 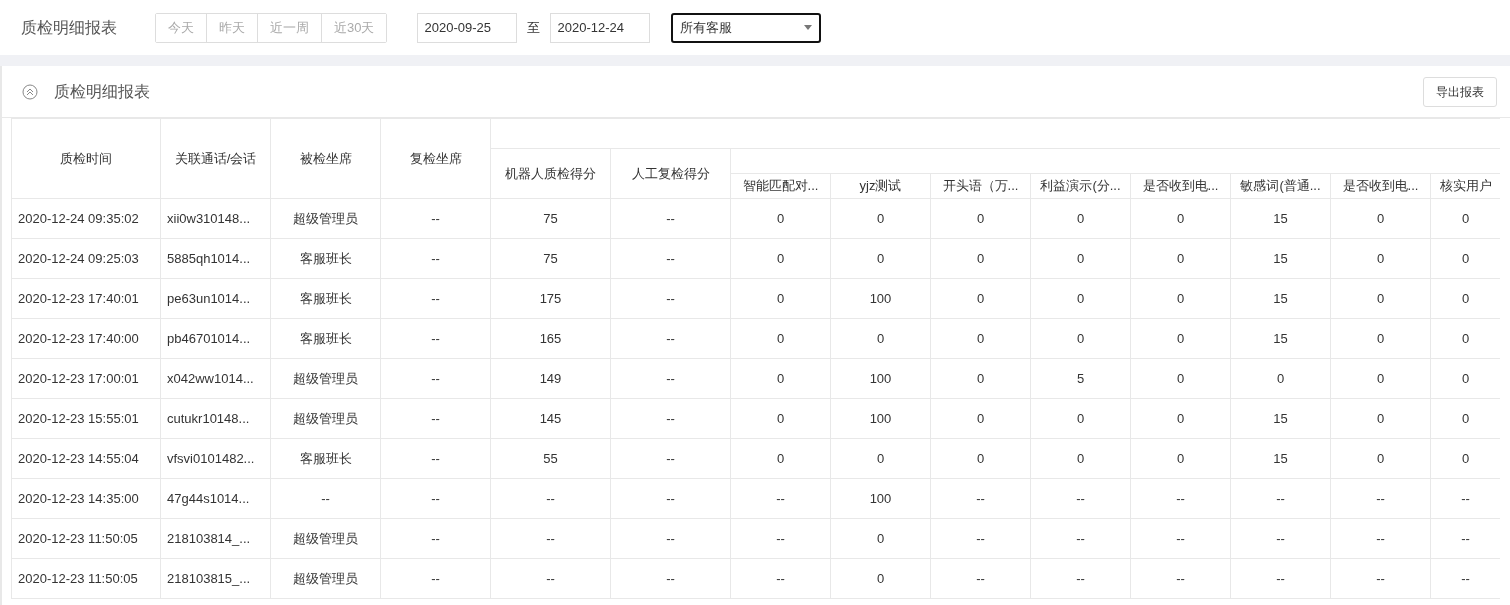 What do you see at coordinates (600, 27) in the screenshot?
I see `date-to-field: 2020-12-24` at bounding box center [600, 27].